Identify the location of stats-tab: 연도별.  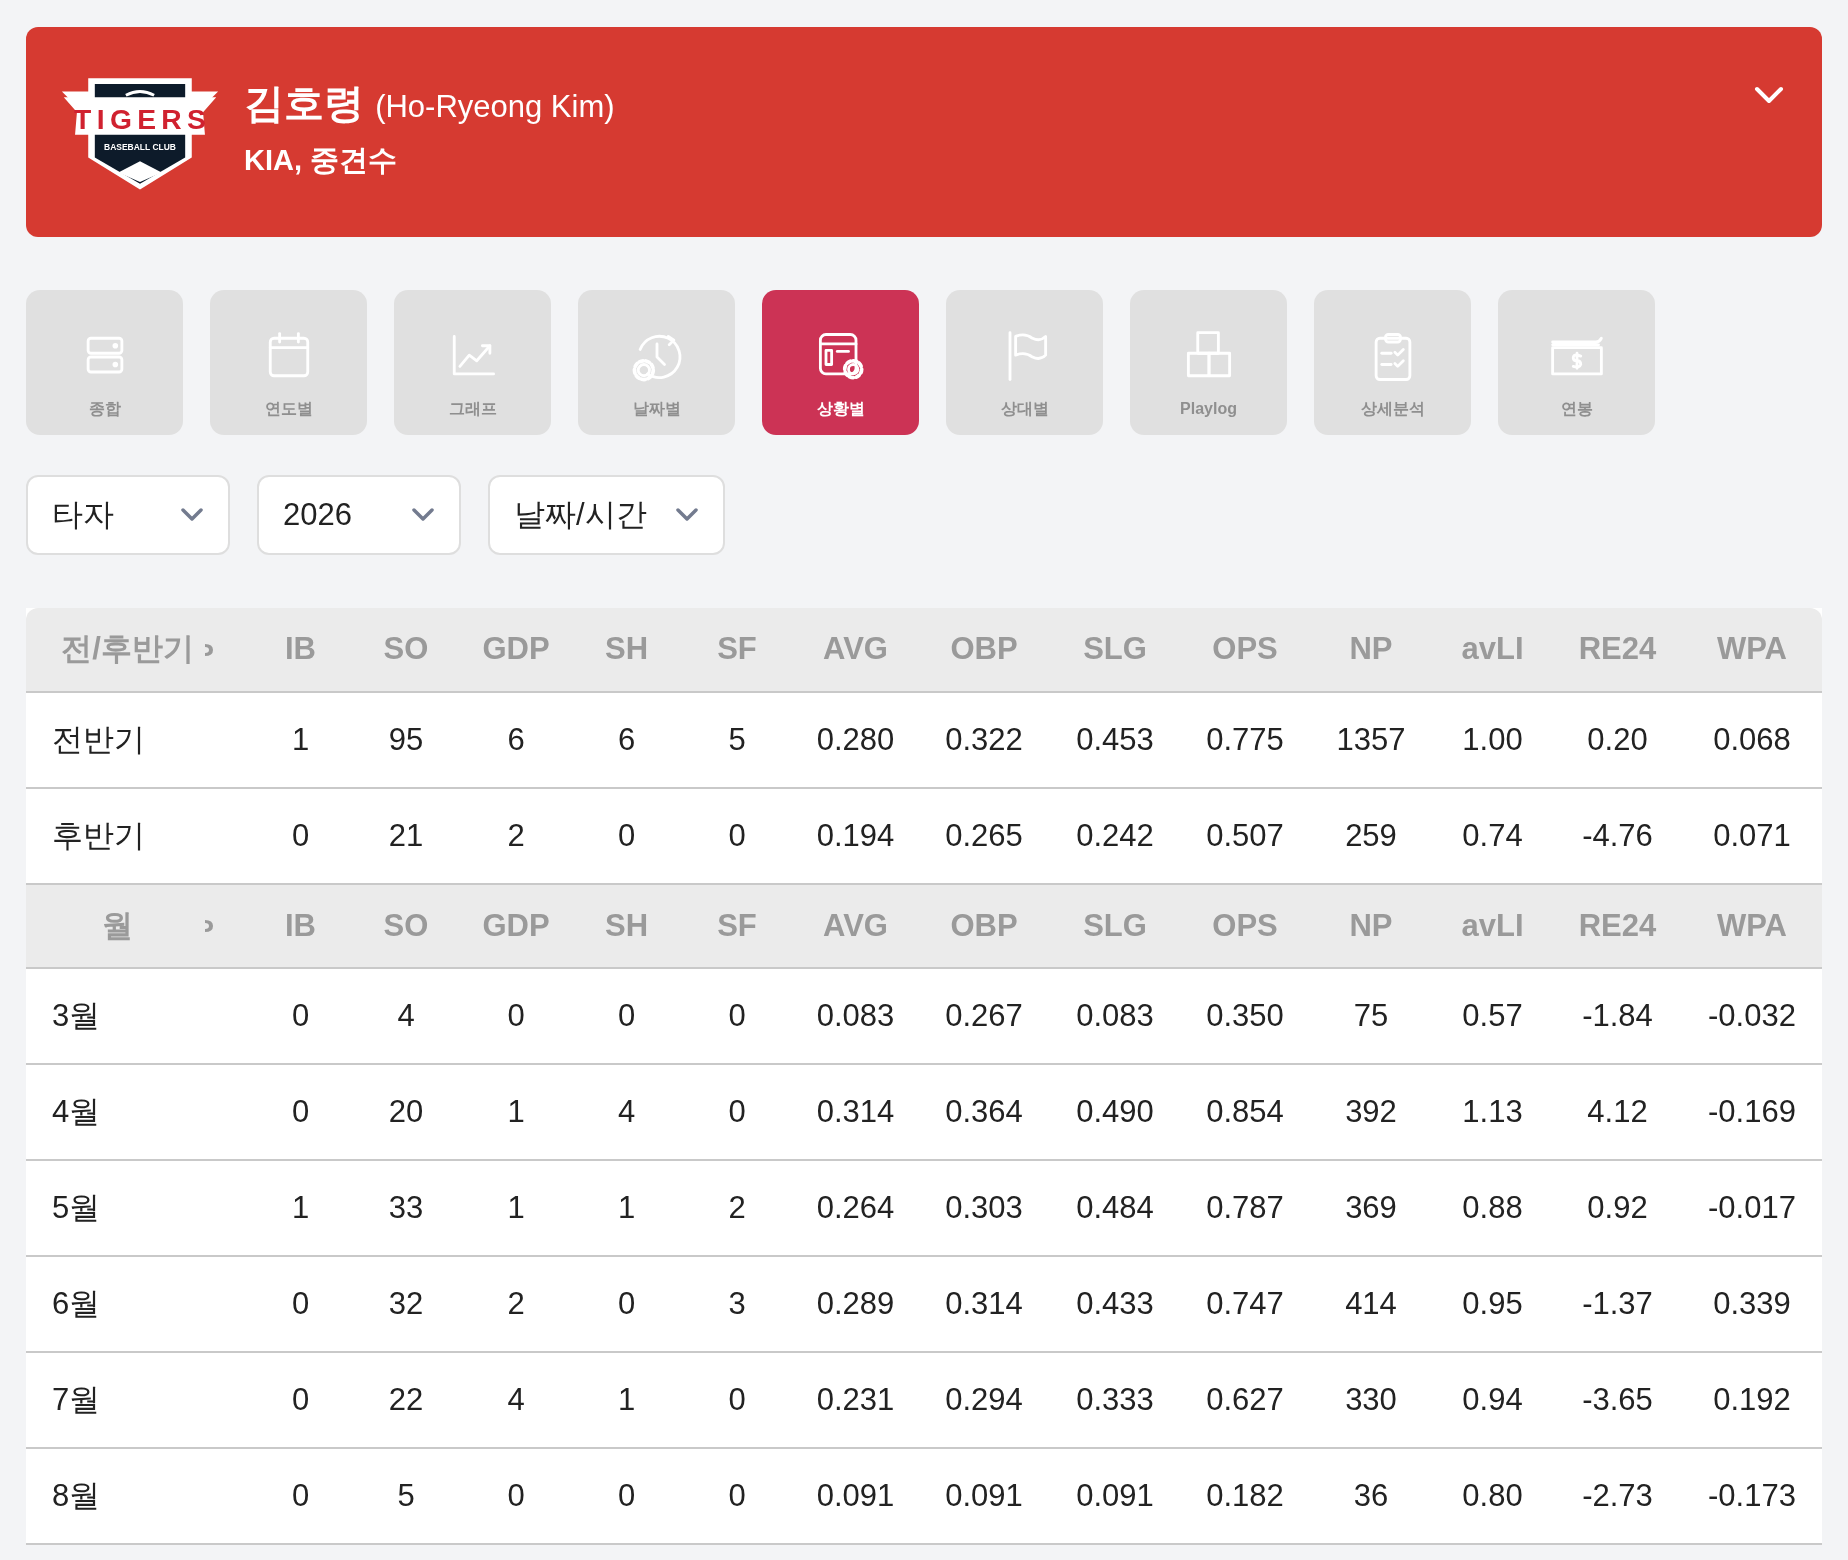
(288, 362).